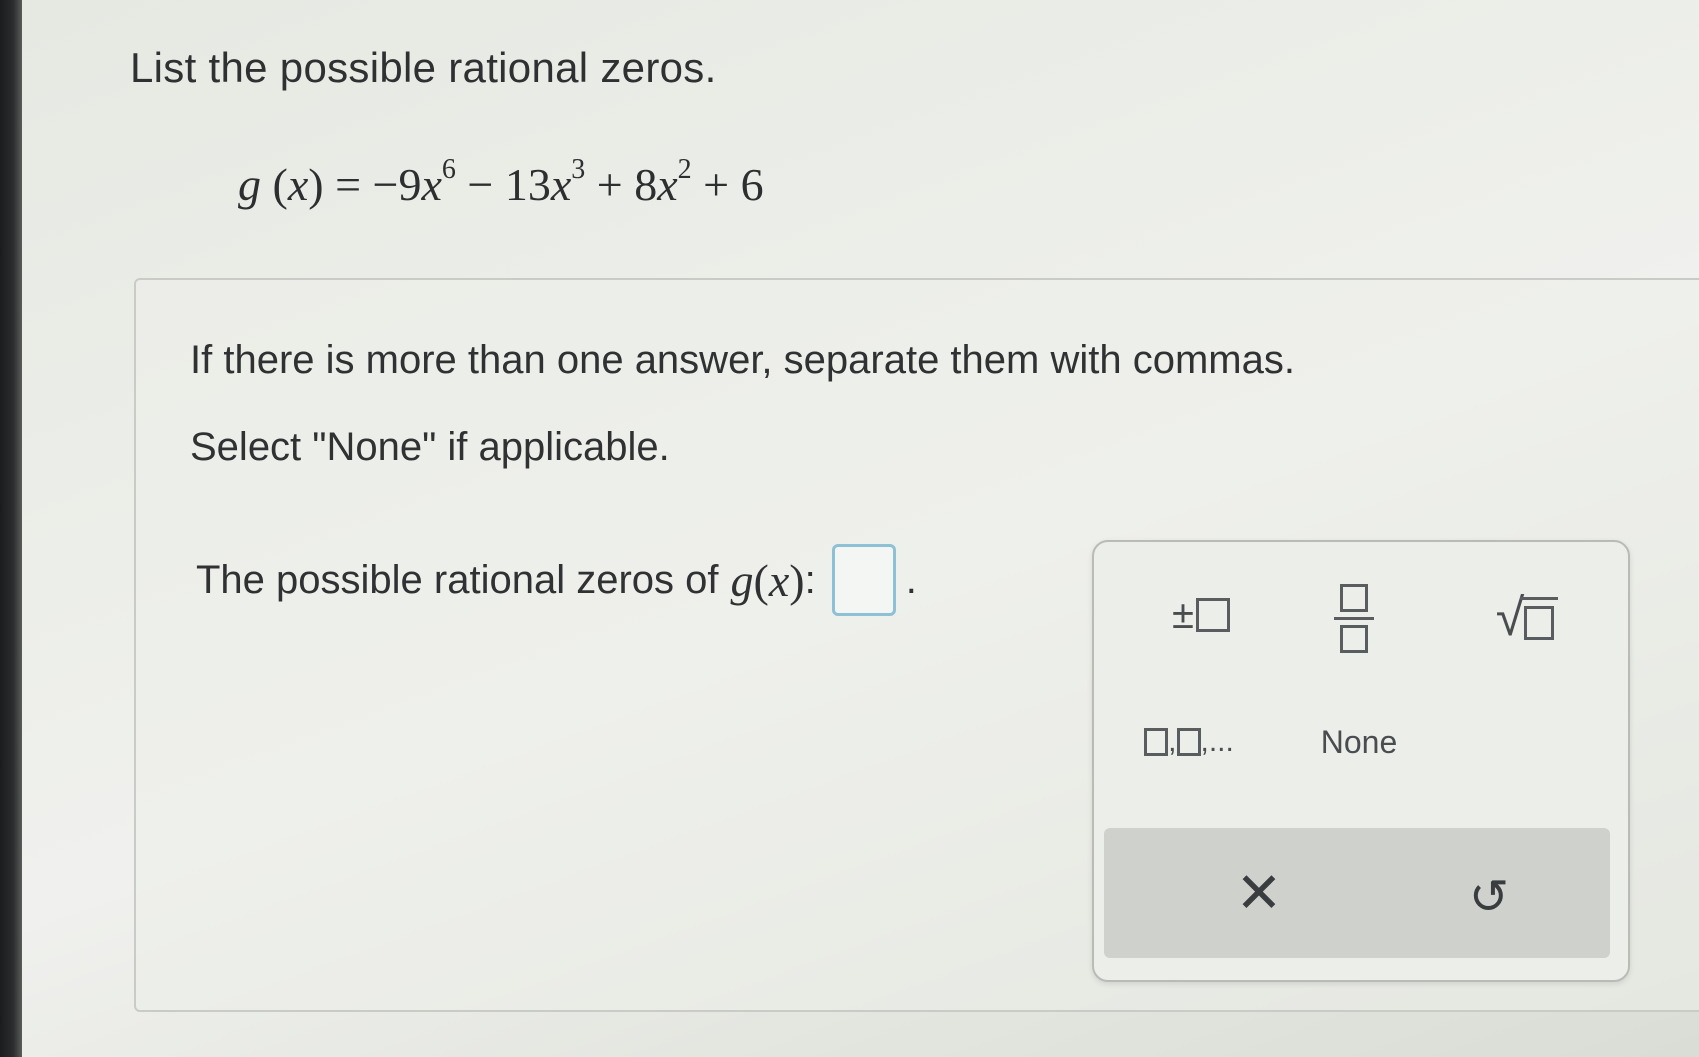  What do you see at coordinates (385, 184) in the screenshot?
I see `leading-minus: −` at bounding box center [385, 184].